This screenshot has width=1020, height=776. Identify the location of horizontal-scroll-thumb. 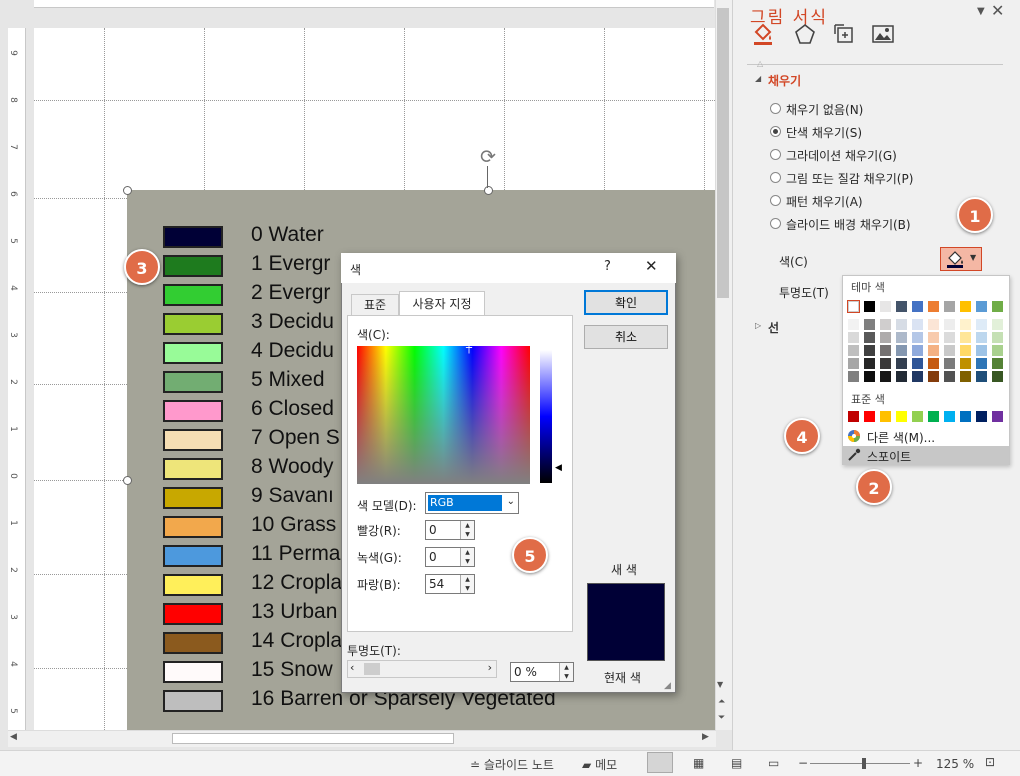
(313, 738).